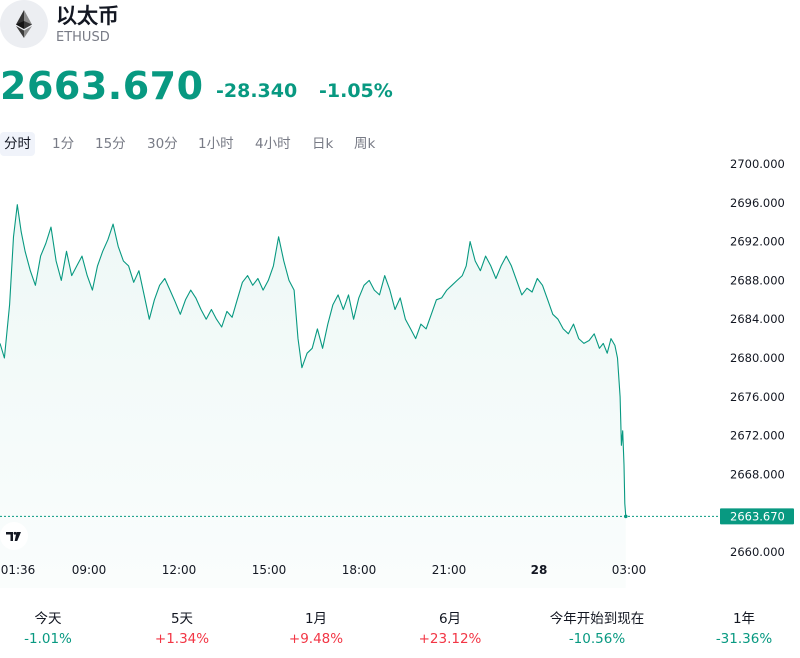 The width and height of the screenshot is (800, 658). What do you see at coordinates (400, 86) in the screenshot?
I see `quote-panel: 2663.670 -28.340 -1.05%` at bounding box center [400, 86].